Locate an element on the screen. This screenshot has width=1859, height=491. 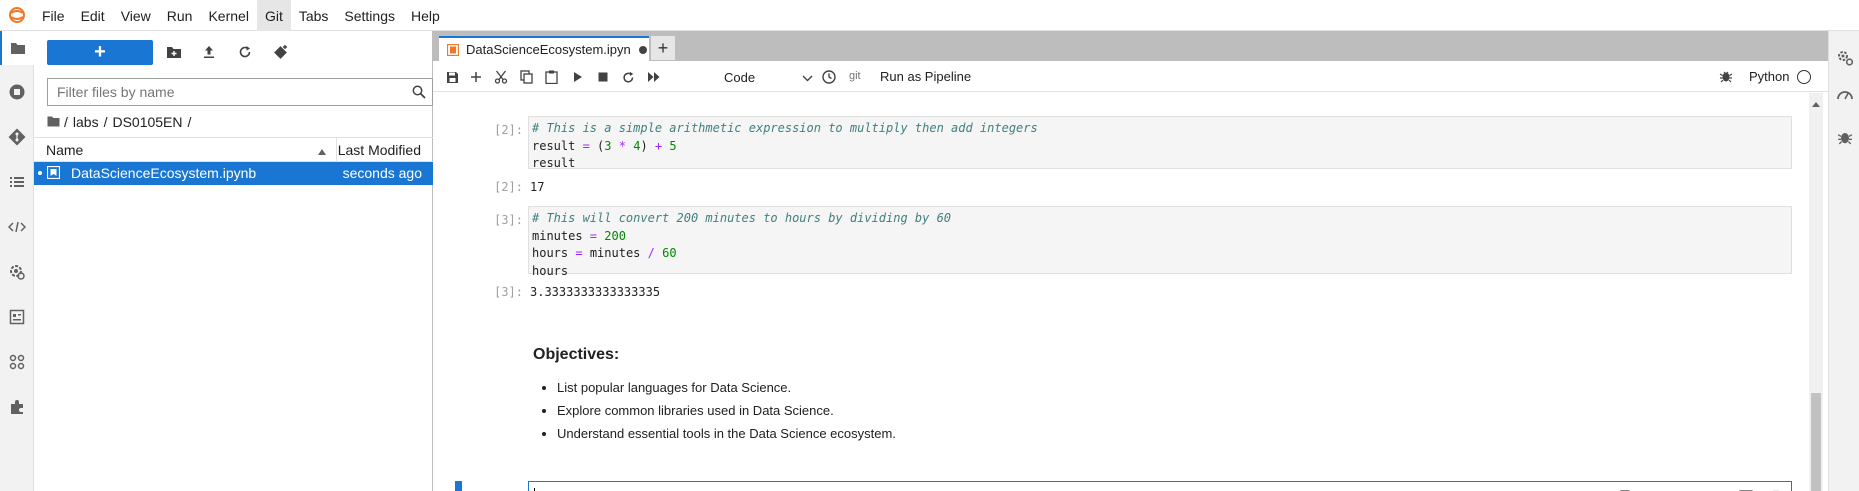
menu-settings: Settings is located at coordinates (369, 15).